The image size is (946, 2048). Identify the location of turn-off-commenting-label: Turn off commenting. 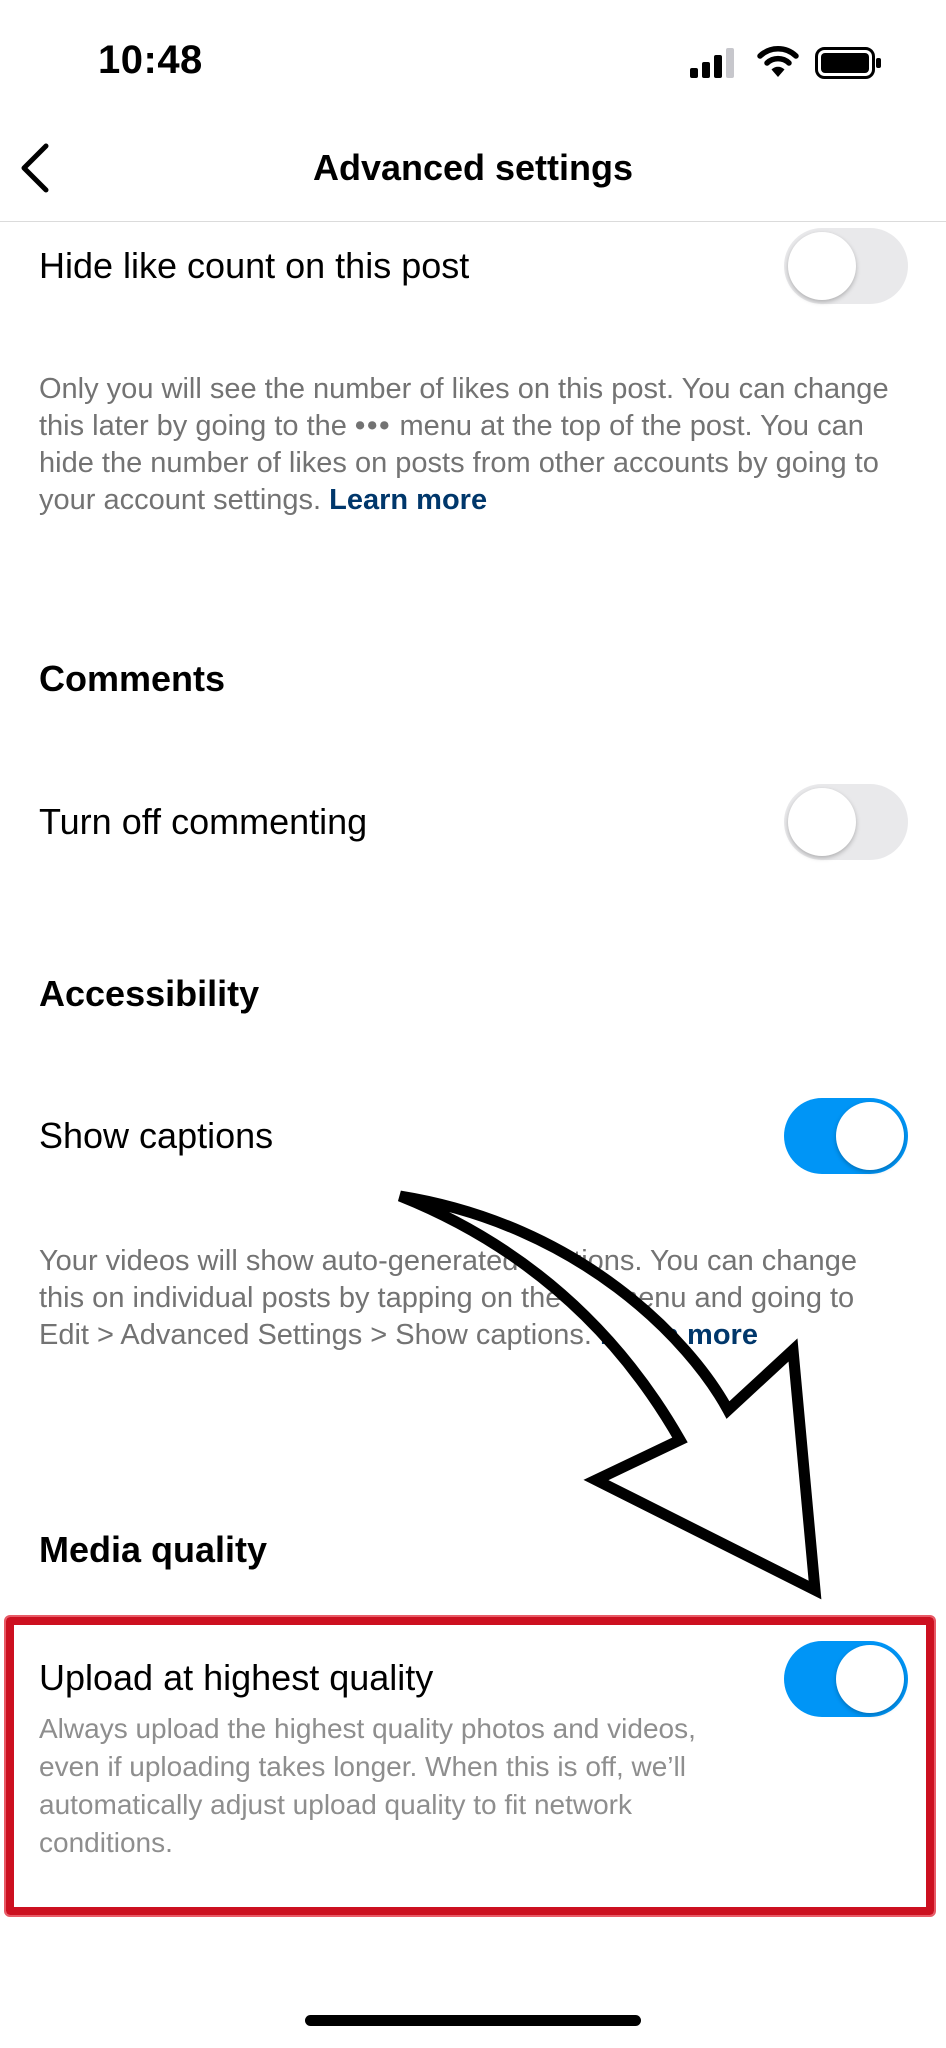
(203, 821).